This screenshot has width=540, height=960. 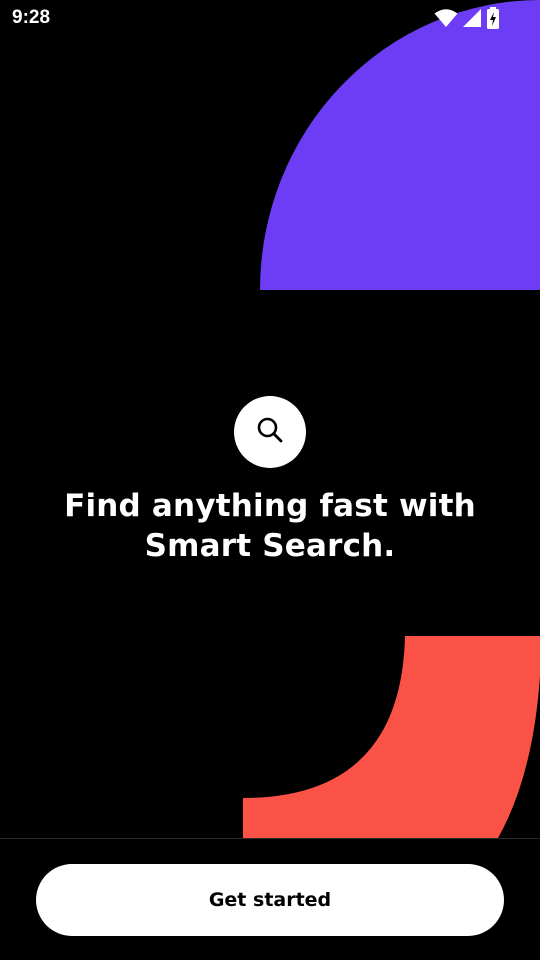 What do you see at coordinates (493, 18) in the screenshot?
I see `battery-charging-icon` at bounding box center [493, 18].